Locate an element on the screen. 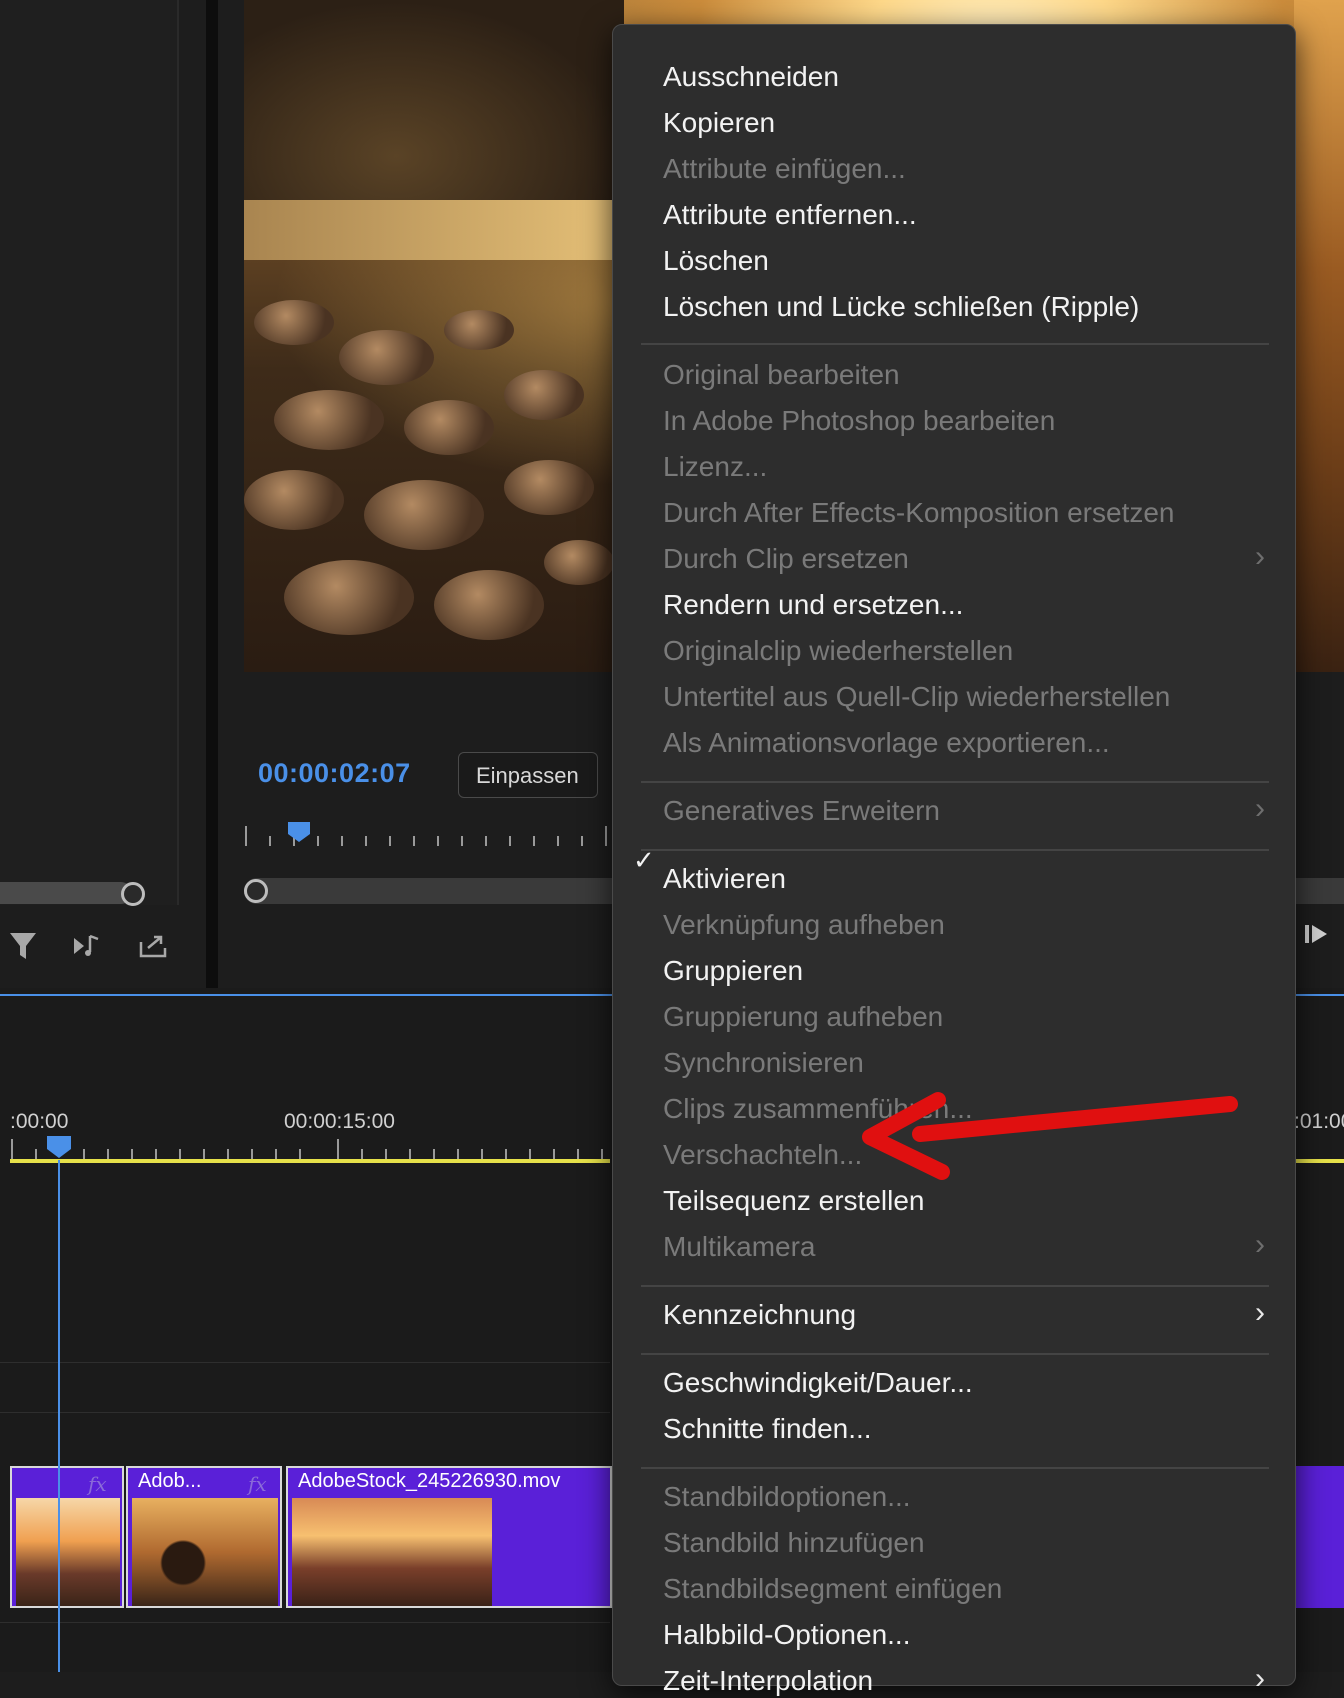 The image size is (1344, 1698). timeline-playhead-line is located at coordinates (59, 1416).